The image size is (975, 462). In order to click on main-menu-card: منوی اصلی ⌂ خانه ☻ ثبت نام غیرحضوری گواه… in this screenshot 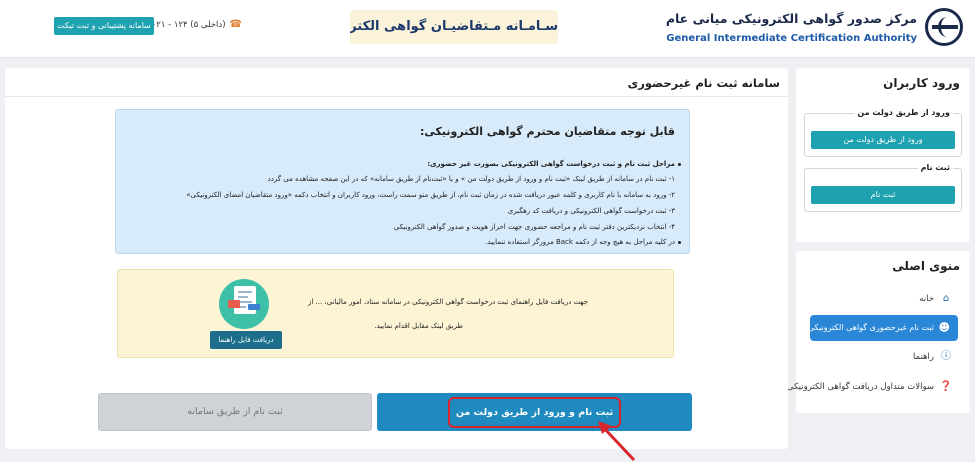, I will do `click(878, 332)`.